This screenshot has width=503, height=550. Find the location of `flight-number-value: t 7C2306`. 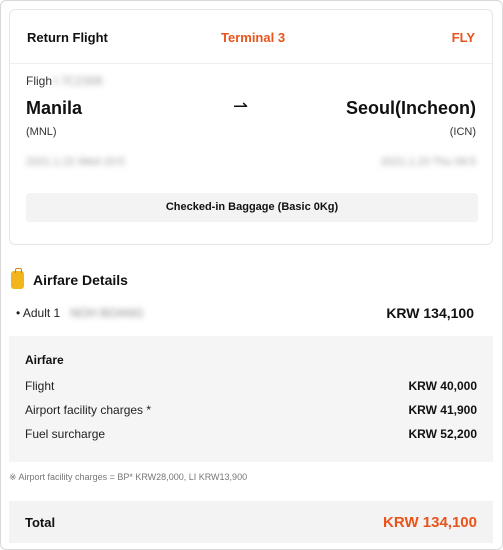

flight-number-value: t 7C2306 is located at coordinates (78, 81).